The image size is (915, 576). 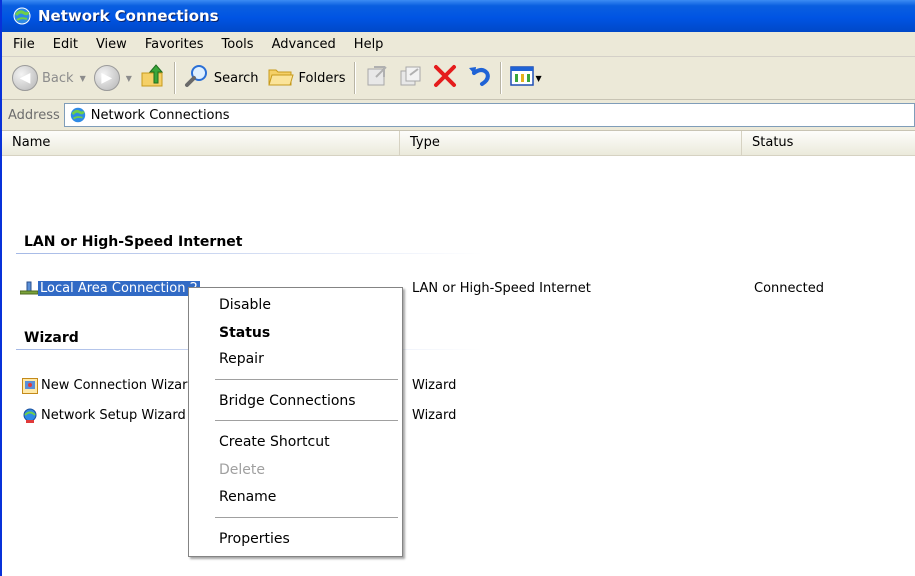 I want to click on up-folder-icon, so click(x=153, y=78).